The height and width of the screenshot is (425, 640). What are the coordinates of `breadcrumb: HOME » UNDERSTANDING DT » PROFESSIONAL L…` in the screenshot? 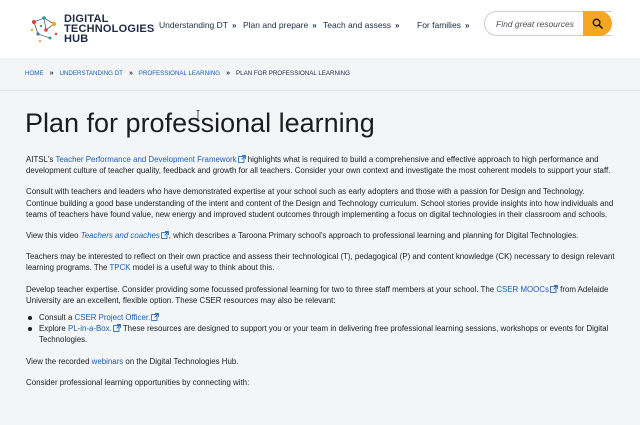 It's located at (187, 73).